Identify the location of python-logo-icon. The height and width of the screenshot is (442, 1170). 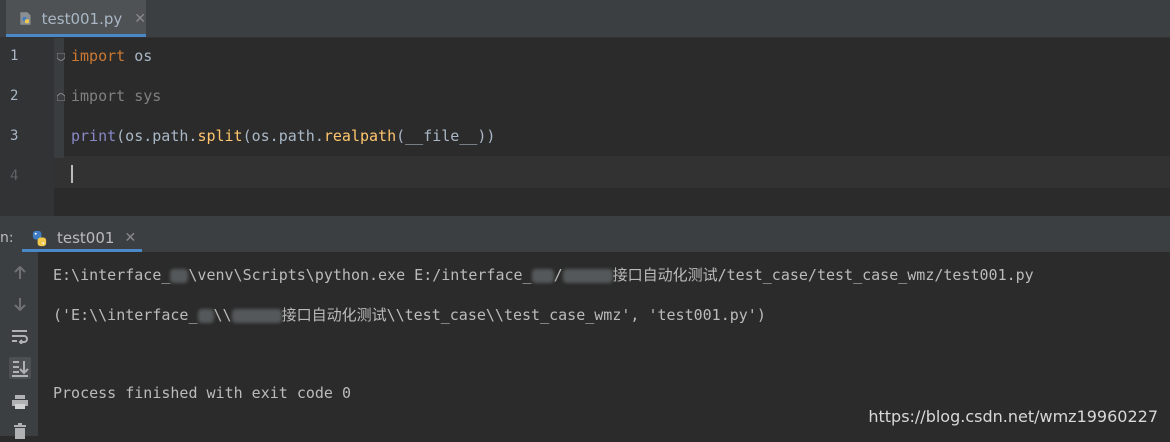
(39, 238).